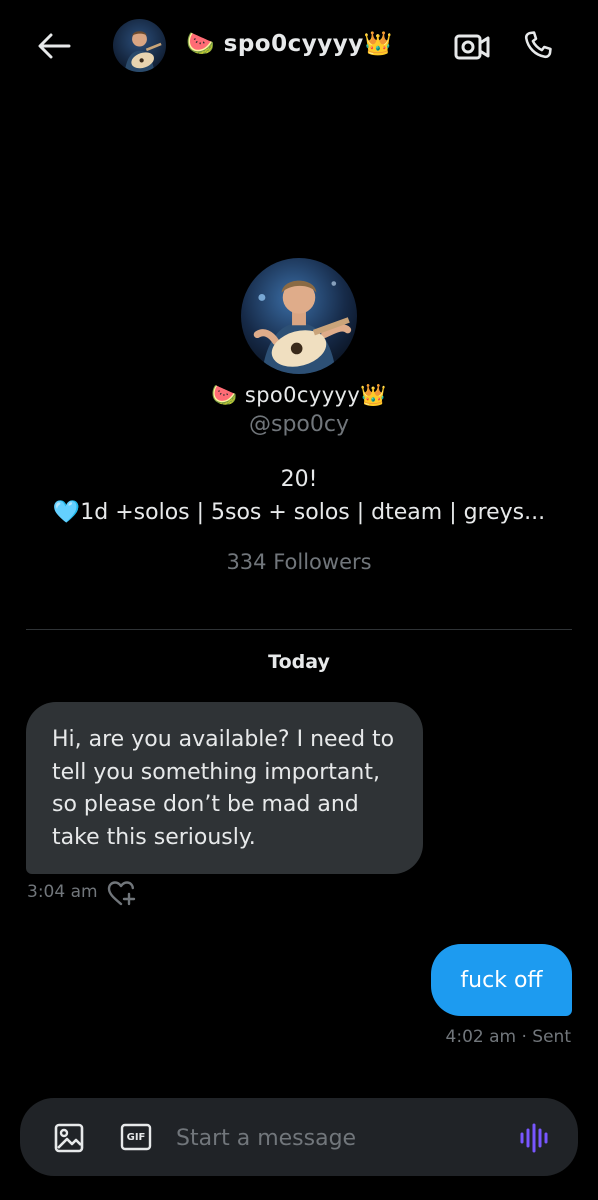  What do you see at coordinates (326, 1138) in the screenshot?
I see `message-input` at bounding box center [326, 1138].